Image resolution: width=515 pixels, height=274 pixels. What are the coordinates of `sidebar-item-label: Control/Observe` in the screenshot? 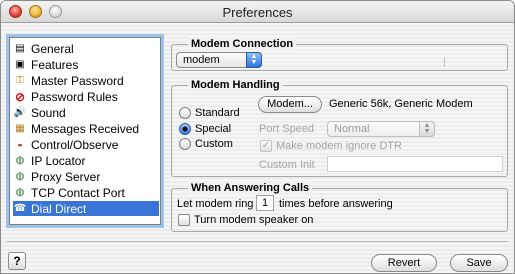 It's located at (75, 144).